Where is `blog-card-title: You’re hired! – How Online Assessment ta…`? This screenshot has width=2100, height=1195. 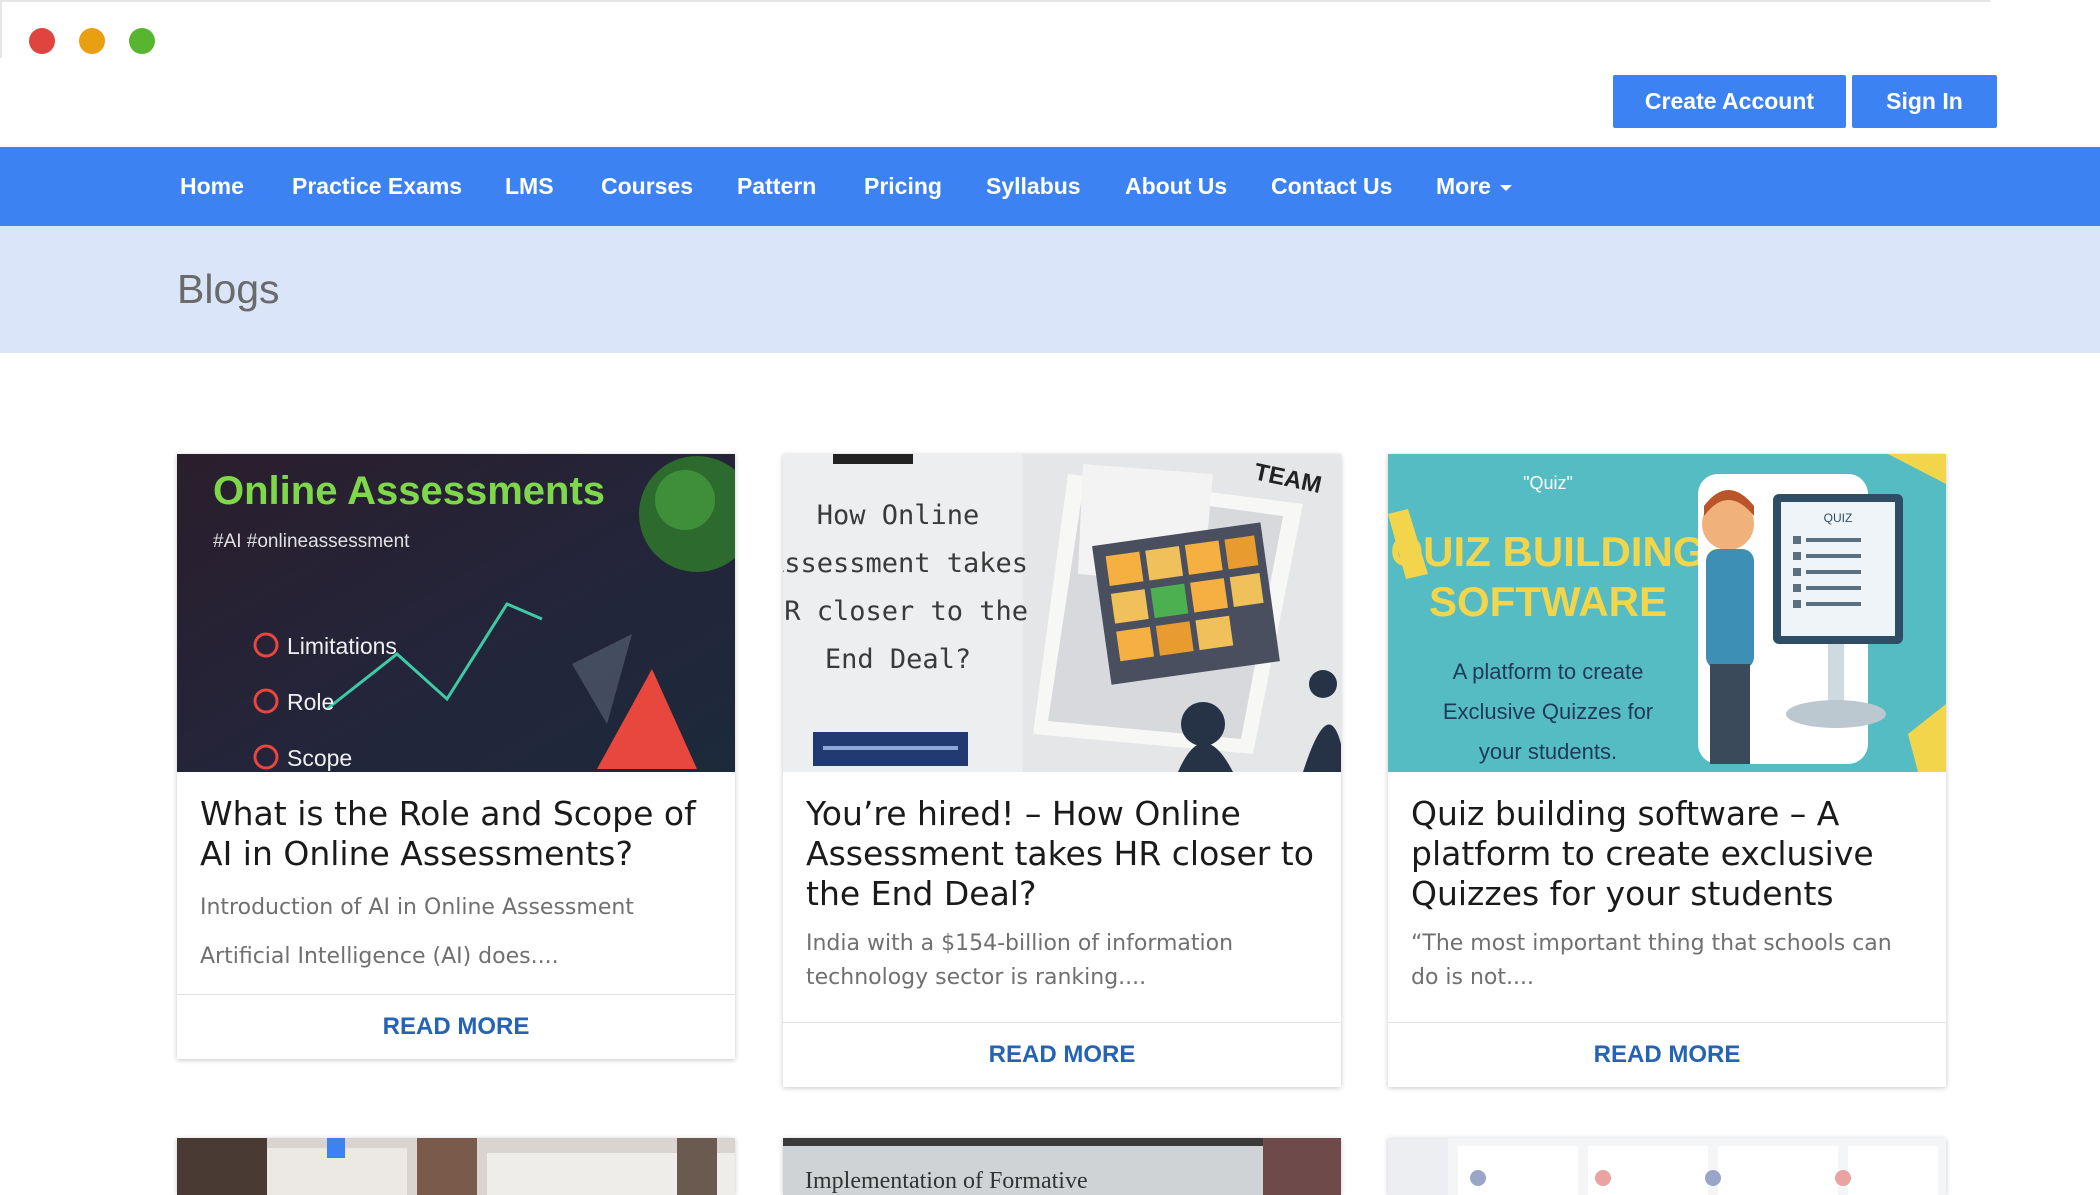
blog-card-title: You’re hired! – How Online Assessment ta… is located at coordinates (1062, 854).